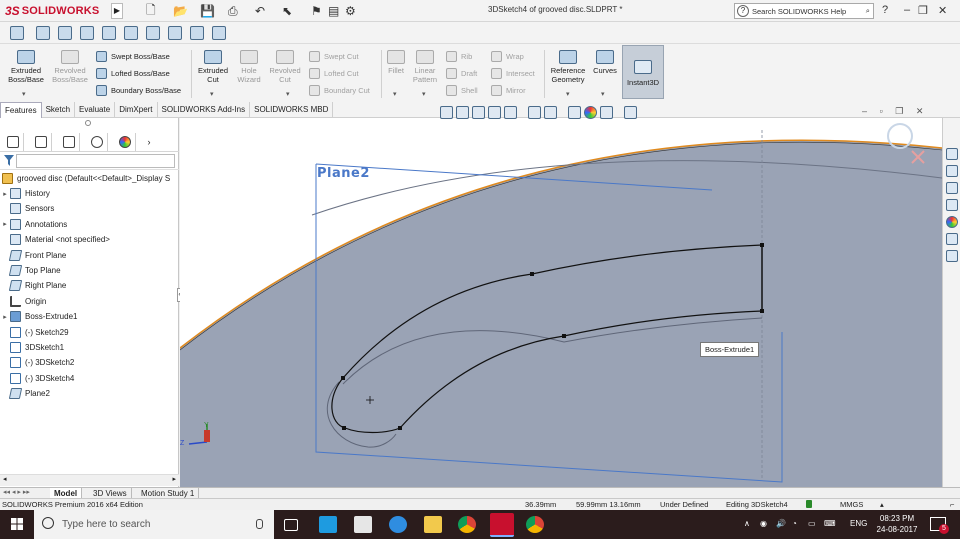 The height and width of the screenshot is (539, 960). What do you see at coordinates (70, 66) in the screenshot?
I see `revolved-boss-button: Revolved Boss/Base` at bounding box center [70, 66].